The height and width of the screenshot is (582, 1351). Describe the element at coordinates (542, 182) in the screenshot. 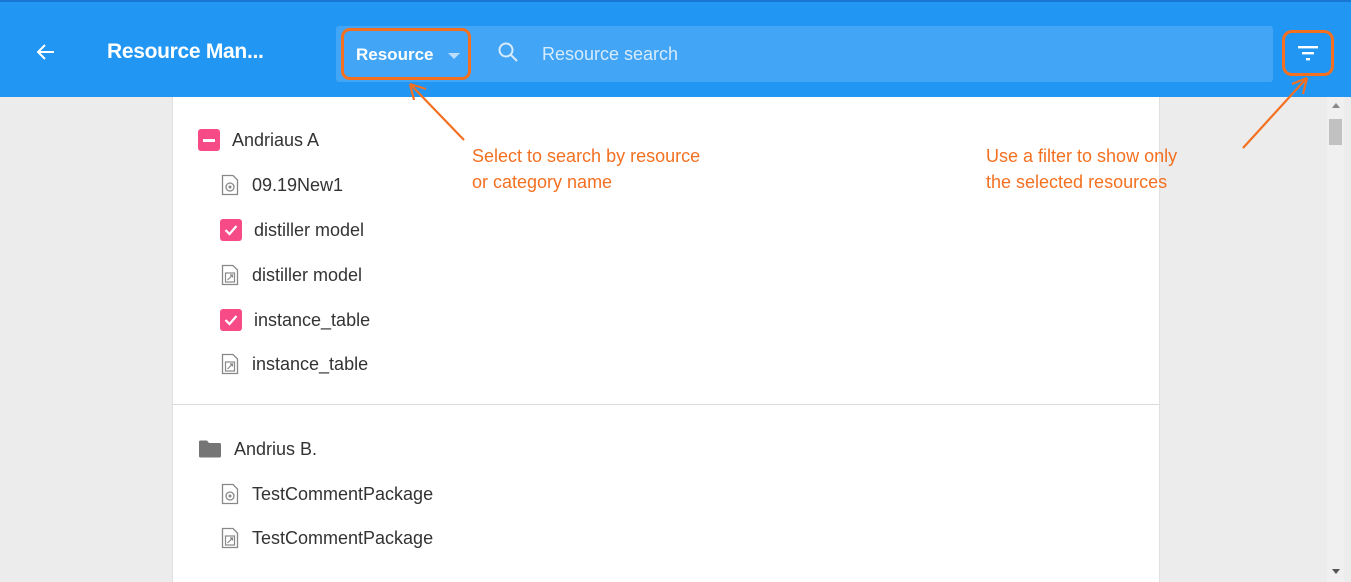

I see `annotation-line: or category name` at that location.